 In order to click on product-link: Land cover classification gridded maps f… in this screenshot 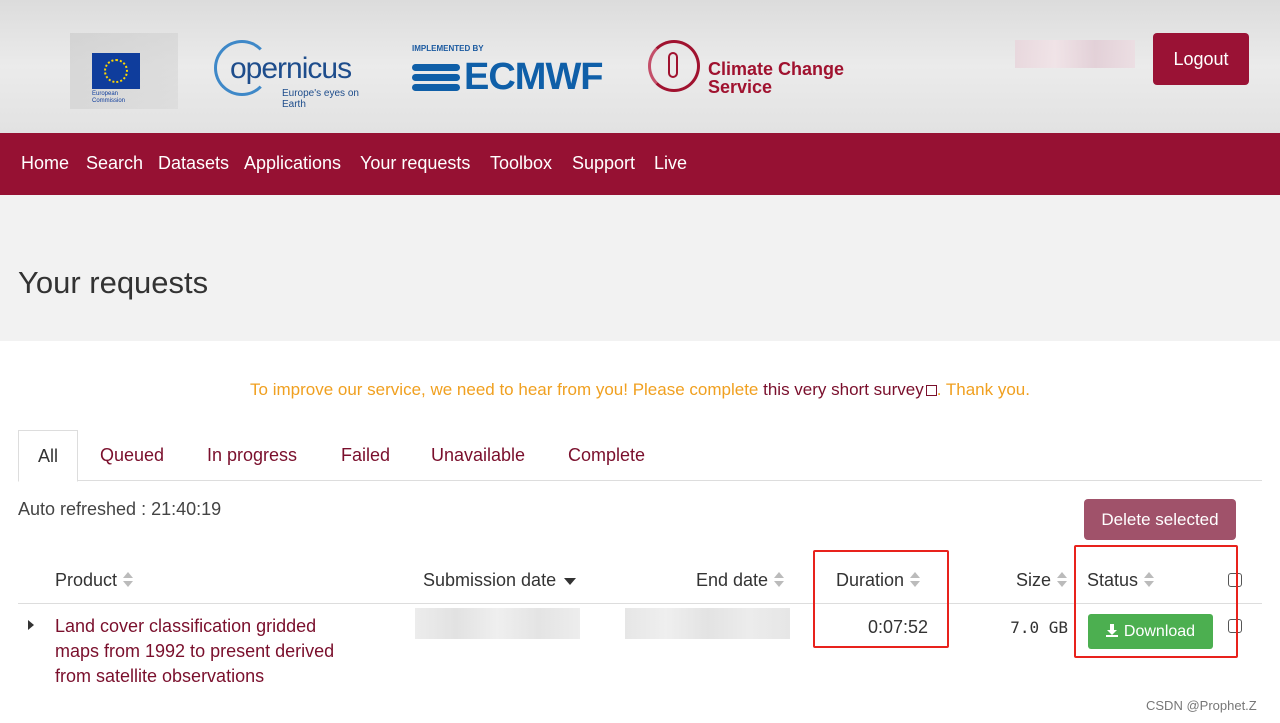, I will do `click(210, 651)`.